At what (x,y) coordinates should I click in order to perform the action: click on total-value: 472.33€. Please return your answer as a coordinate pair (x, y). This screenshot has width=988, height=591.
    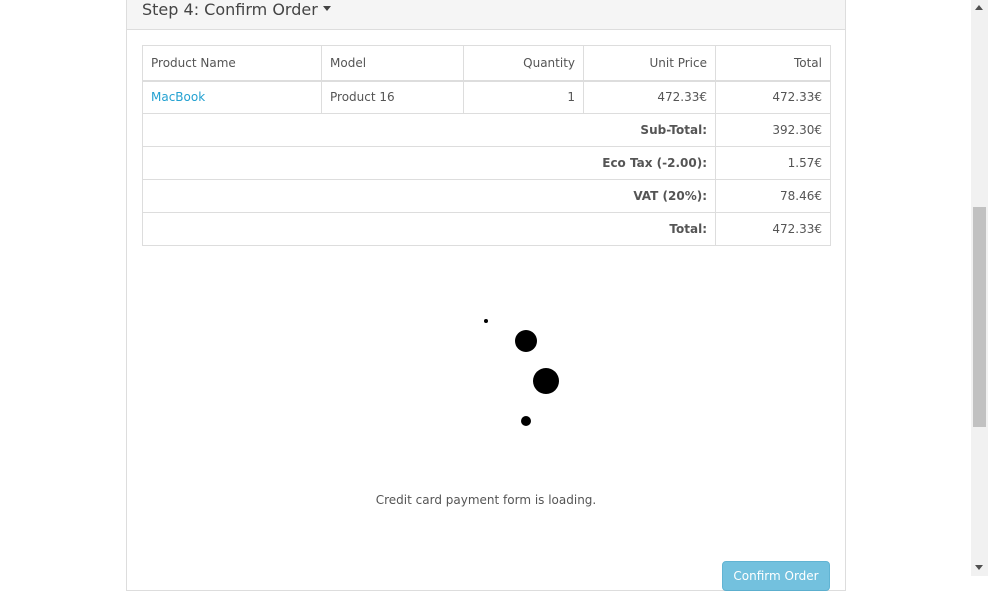
    Looking at the image, I should click on (773, 229).